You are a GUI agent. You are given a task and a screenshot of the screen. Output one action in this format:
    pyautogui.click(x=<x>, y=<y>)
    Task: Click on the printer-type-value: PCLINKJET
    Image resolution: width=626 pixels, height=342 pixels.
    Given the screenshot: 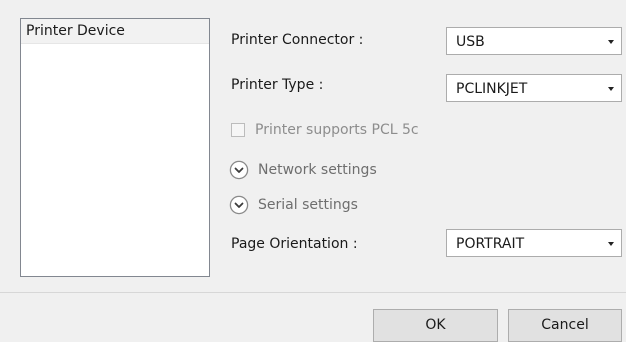 What is the action you would take?
    pyautogui.click(x=492, y=89)
    